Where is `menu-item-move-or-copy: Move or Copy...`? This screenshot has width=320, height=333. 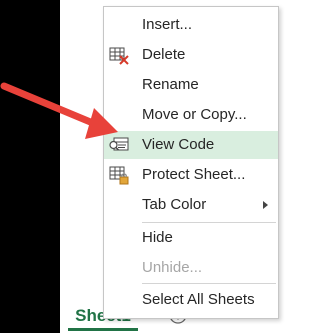
menu-item-move-or-copy: Move or Copy... is located at coordinates (191, 115).